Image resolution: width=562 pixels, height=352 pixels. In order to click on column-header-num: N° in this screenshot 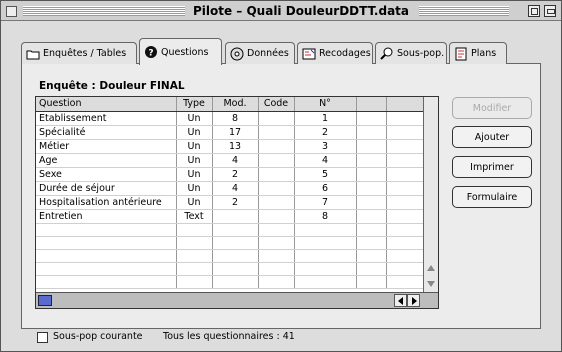, I will do `click(325, 104)`.